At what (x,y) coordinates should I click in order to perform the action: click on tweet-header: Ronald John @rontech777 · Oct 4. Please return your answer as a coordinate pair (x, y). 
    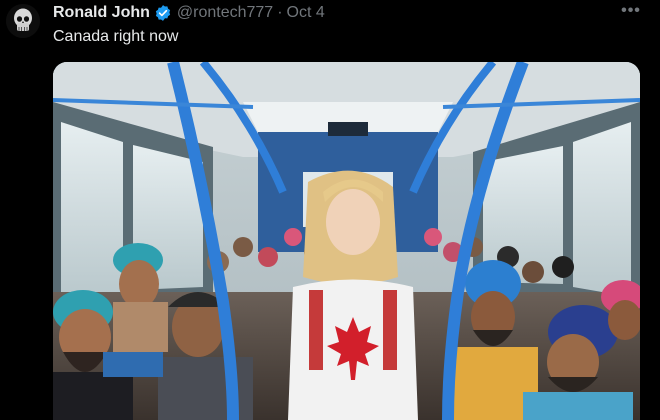
    Looking at the image, I should click on (189, 13).